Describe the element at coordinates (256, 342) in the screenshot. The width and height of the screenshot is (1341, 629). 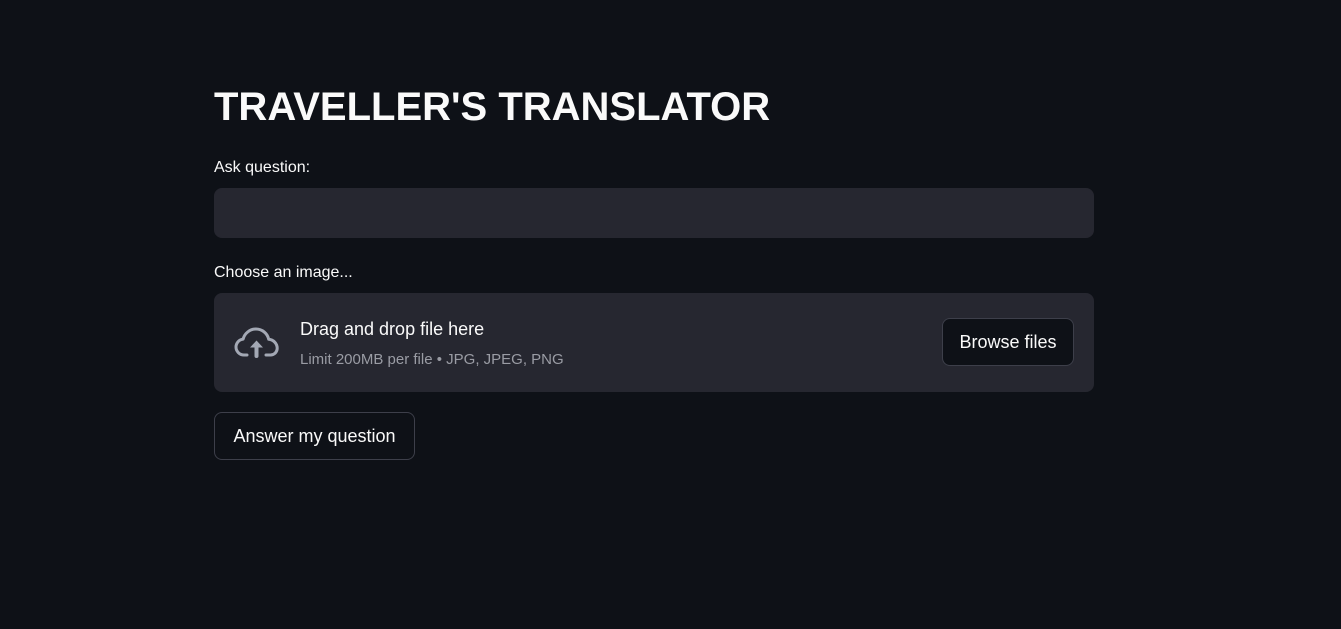
I see `cloud-upload-icon` at that location.